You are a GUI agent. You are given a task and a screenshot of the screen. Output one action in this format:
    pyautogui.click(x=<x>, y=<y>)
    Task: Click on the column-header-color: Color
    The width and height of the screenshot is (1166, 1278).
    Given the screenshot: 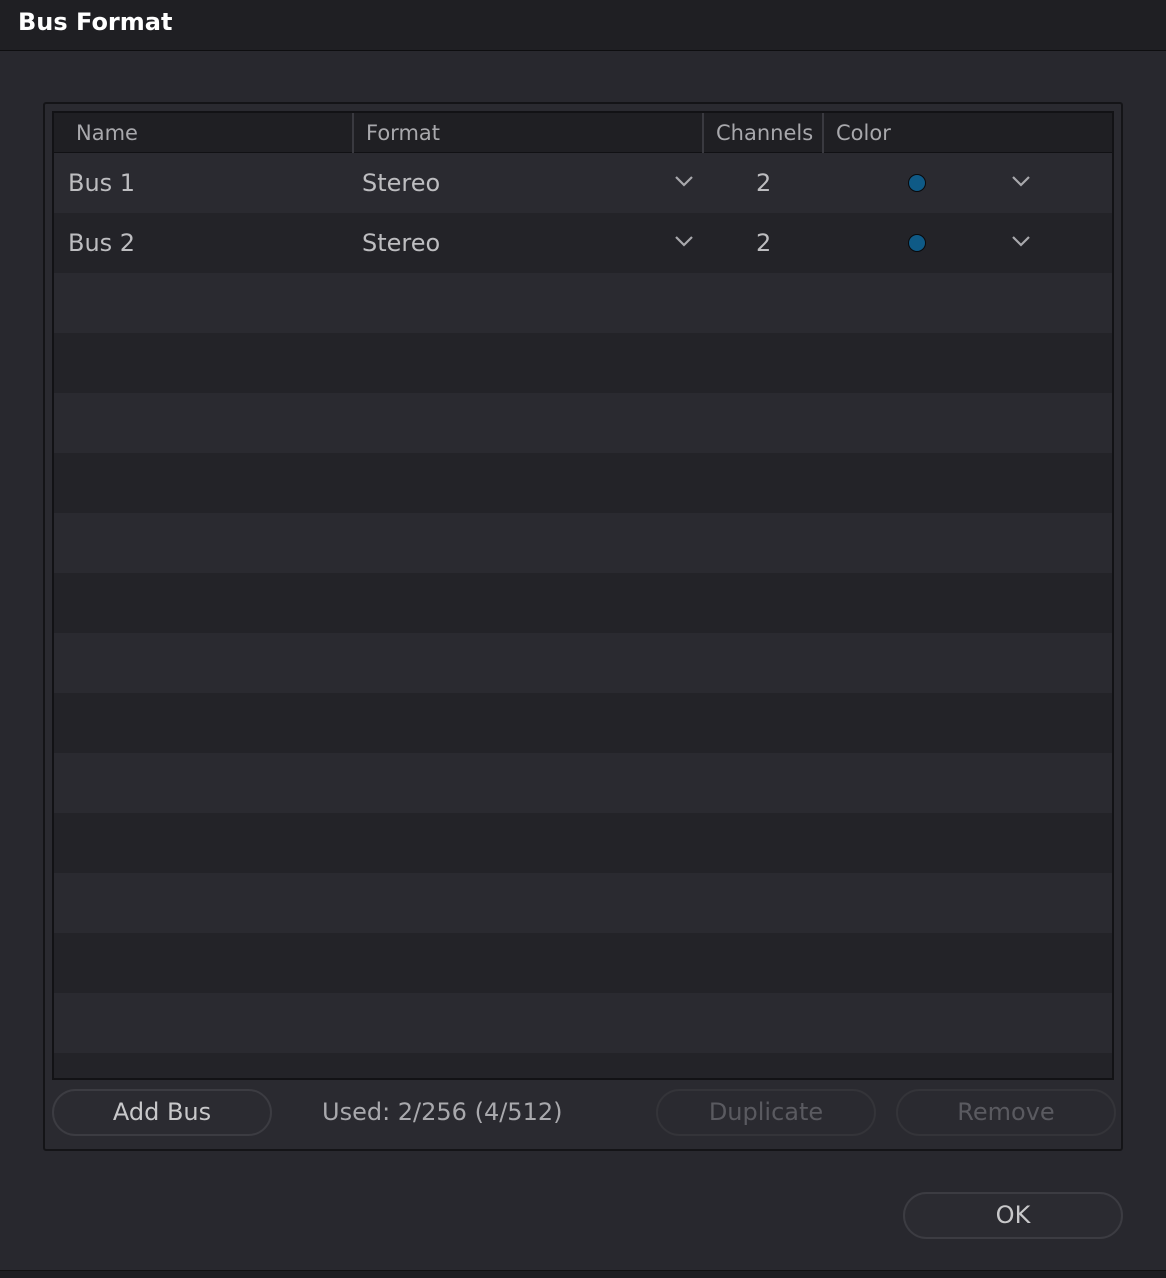 What is the action you would take?
    pyautogui.click(x=967, y=133)
    